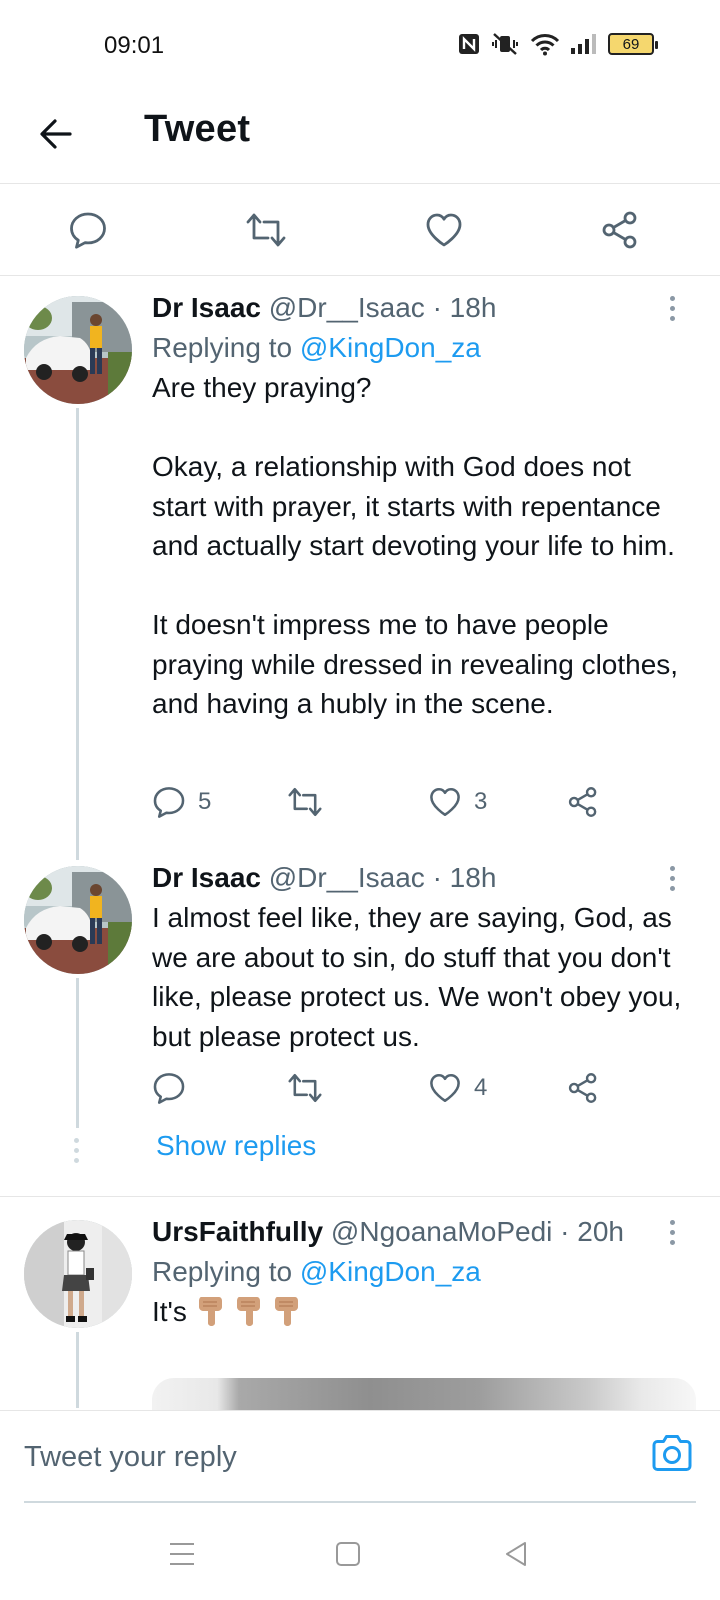  What do you see at coordinates (360, 138) in the screenshot?
I see `top-app-bar: Tweet` at bounding box center [360, 138].